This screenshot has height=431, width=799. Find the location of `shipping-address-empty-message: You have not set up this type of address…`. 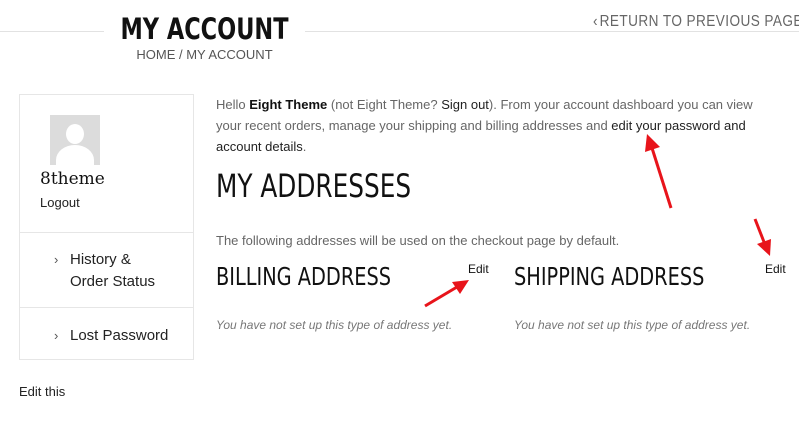

shipping-address-empty-message: You have not set up this type of address… is located at coordinates (632, 325).